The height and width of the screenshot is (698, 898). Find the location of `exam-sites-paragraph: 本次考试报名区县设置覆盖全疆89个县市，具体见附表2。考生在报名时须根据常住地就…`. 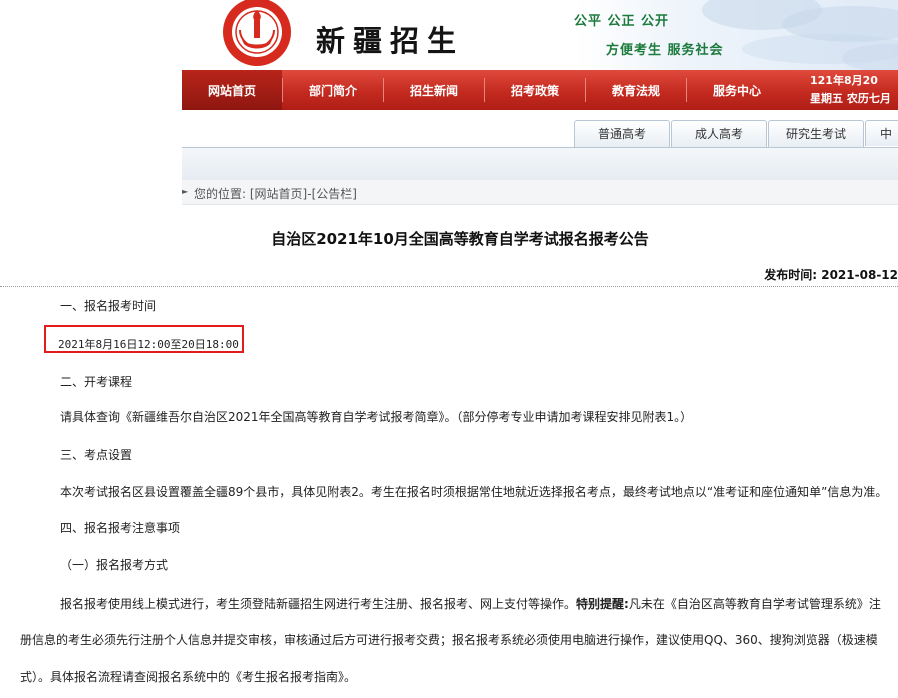

exam-sites-paragraph: 本次考试报名区县设置覆盖全疆89个县市，具体见附表2。考生在报名时须根据常住地就… is located at coordinates (474, 492).